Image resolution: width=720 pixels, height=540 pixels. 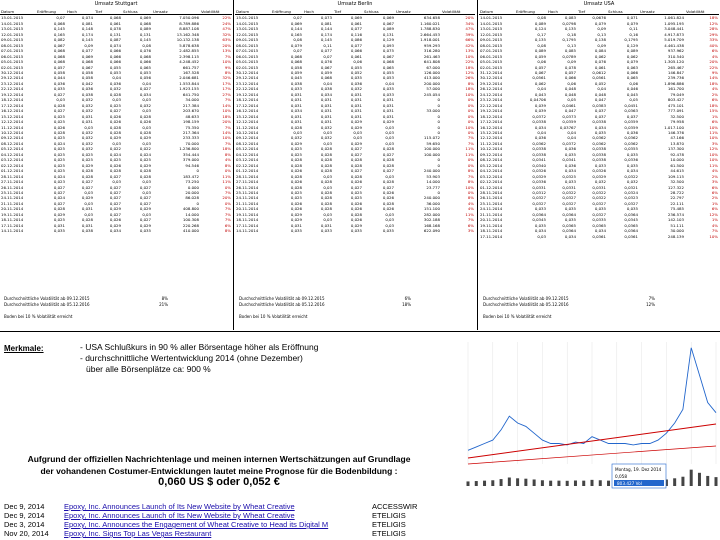 I want to click on news-source: ACCESSWIR, so click(x=395, y=506).